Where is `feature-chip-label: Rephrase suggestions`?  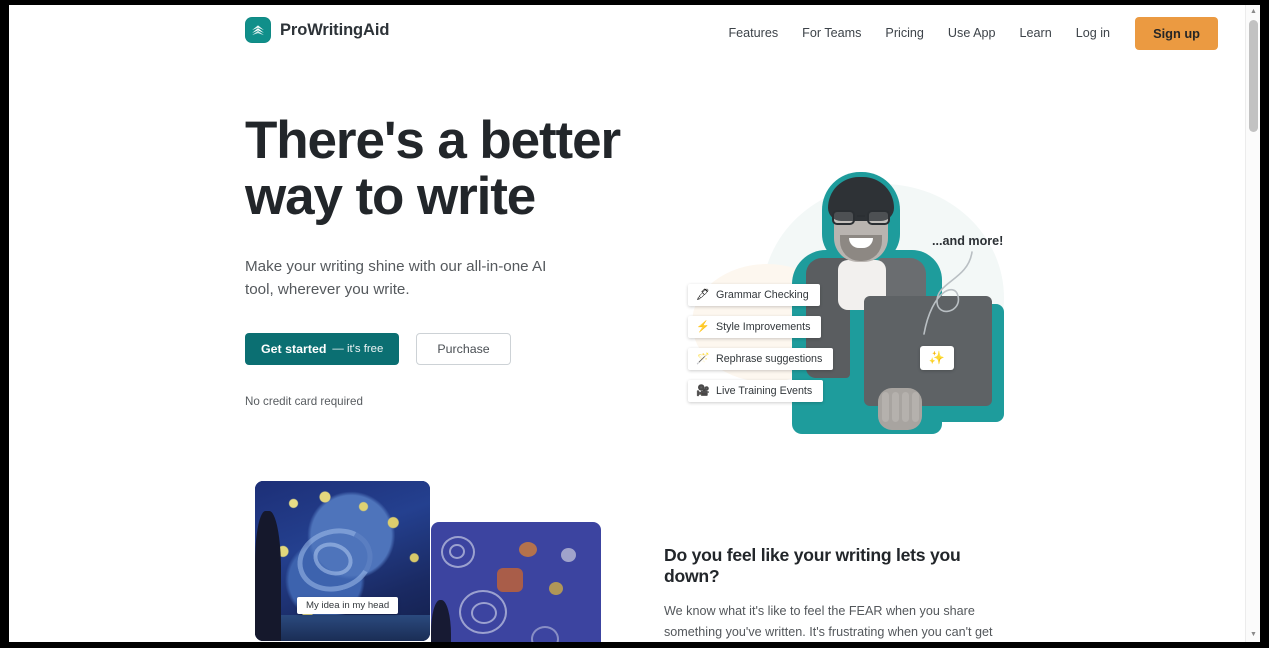
feature-chip-label: Rephrase suggestions is located at coordinates (769, 359).